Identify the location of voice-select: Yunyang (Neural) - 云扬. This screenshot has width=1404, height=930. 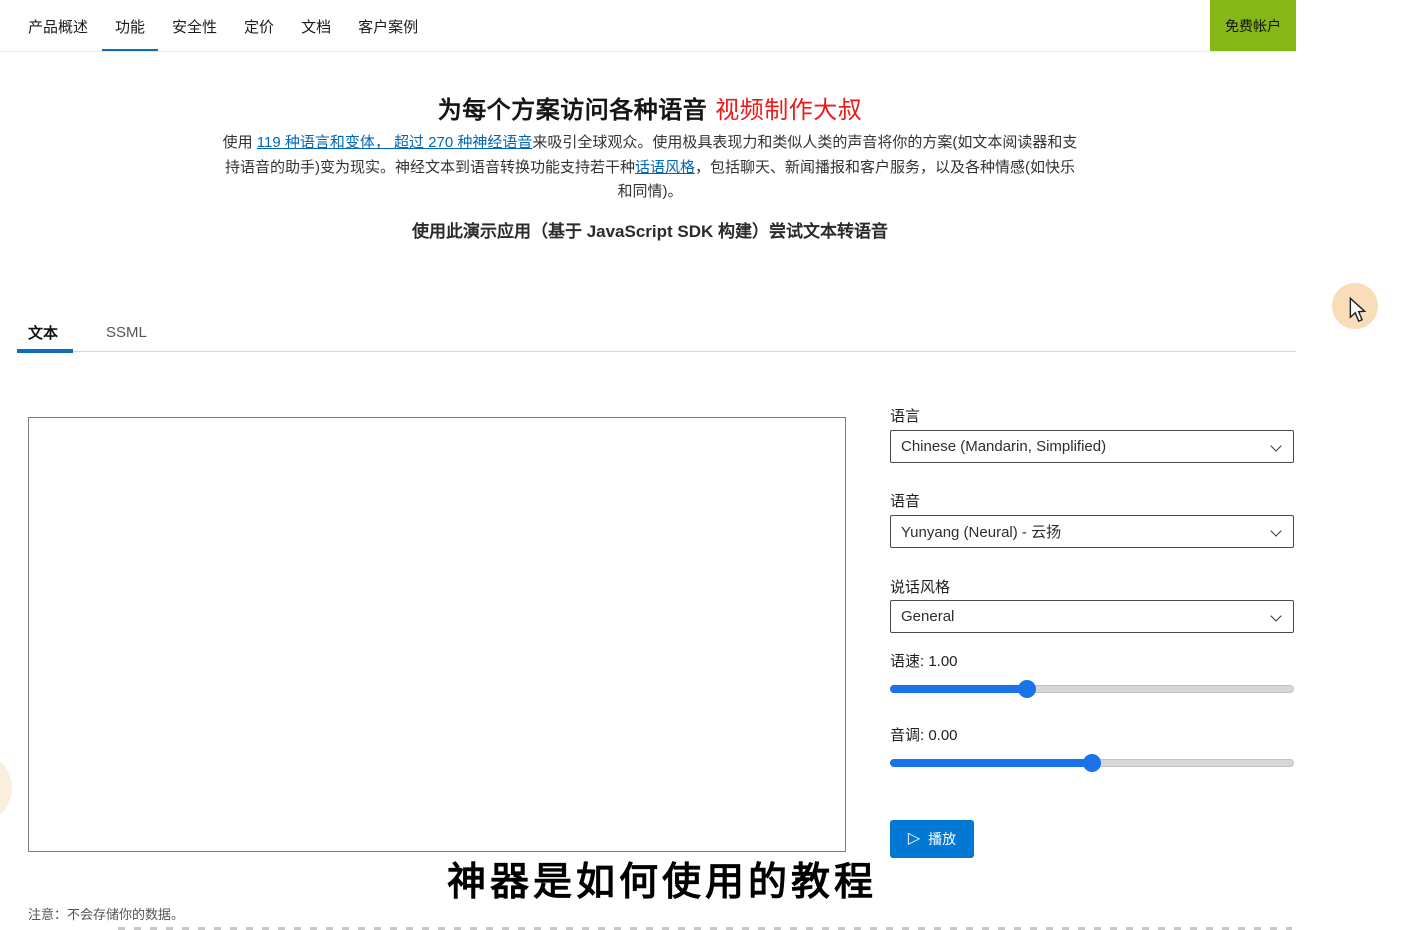
(1092, 531).